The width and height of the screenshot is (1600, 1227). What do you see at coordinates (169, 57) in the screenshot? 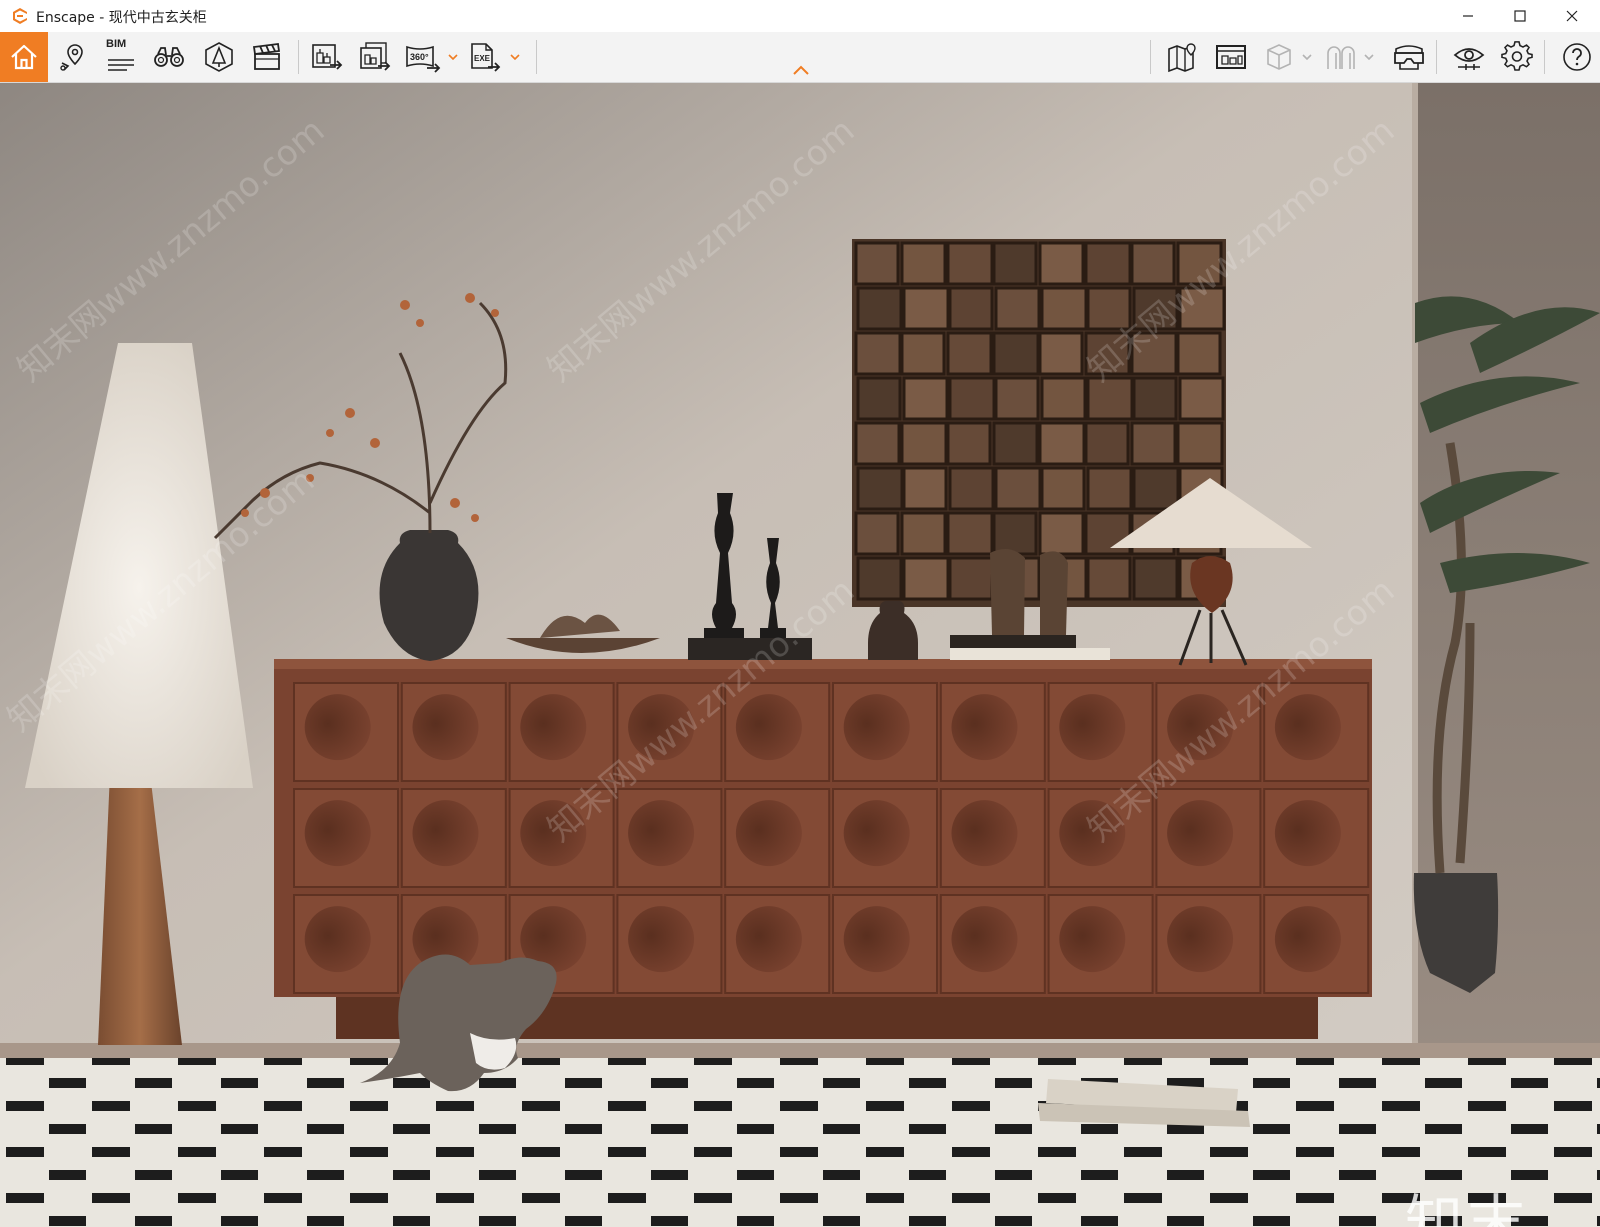
I see `binoculars-button` at bounding box center [169, 57].